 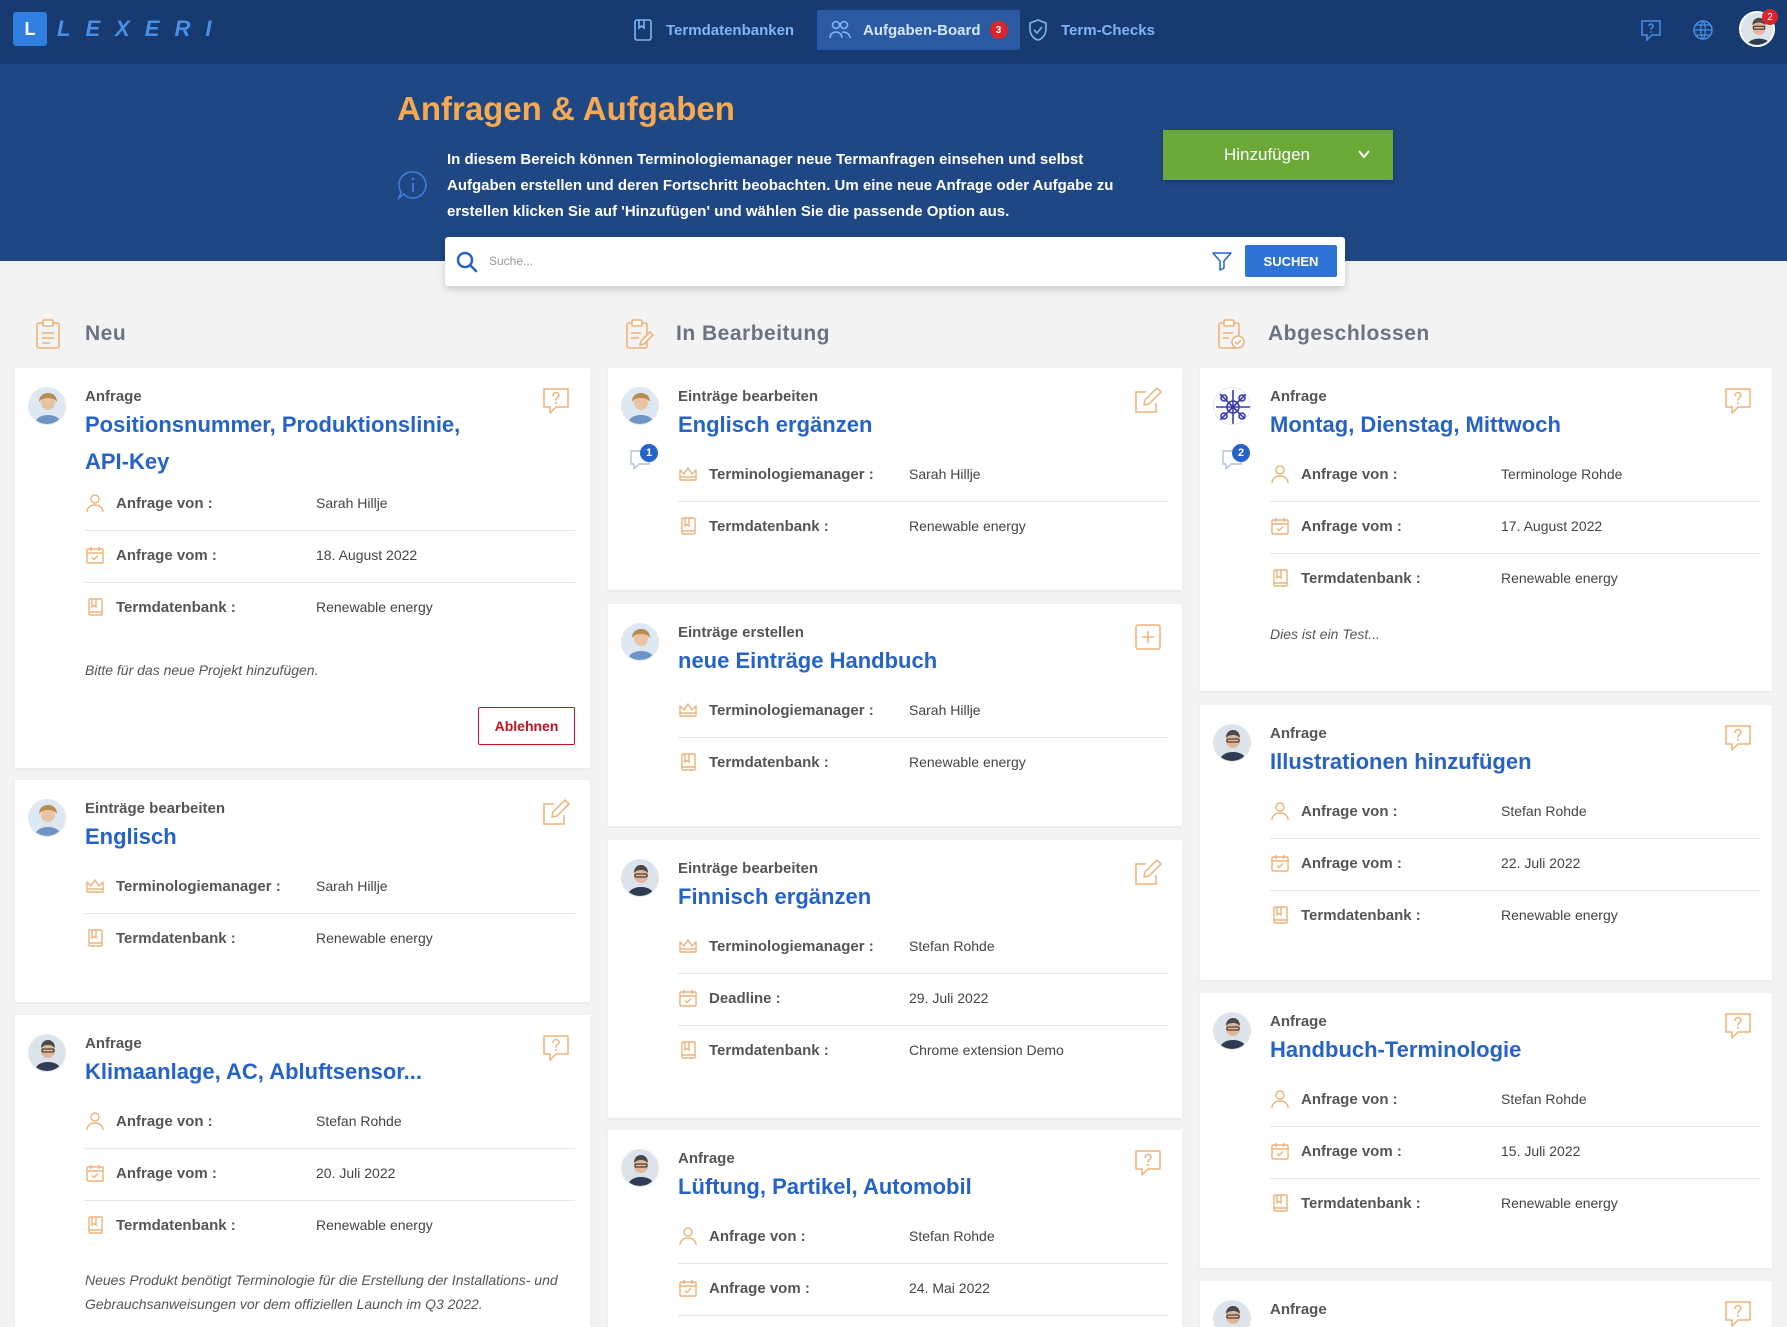 What do you see at coordinates (1703, 30) in the screenshot?
I see `globe-icon` at bounding box center [1703, 30].